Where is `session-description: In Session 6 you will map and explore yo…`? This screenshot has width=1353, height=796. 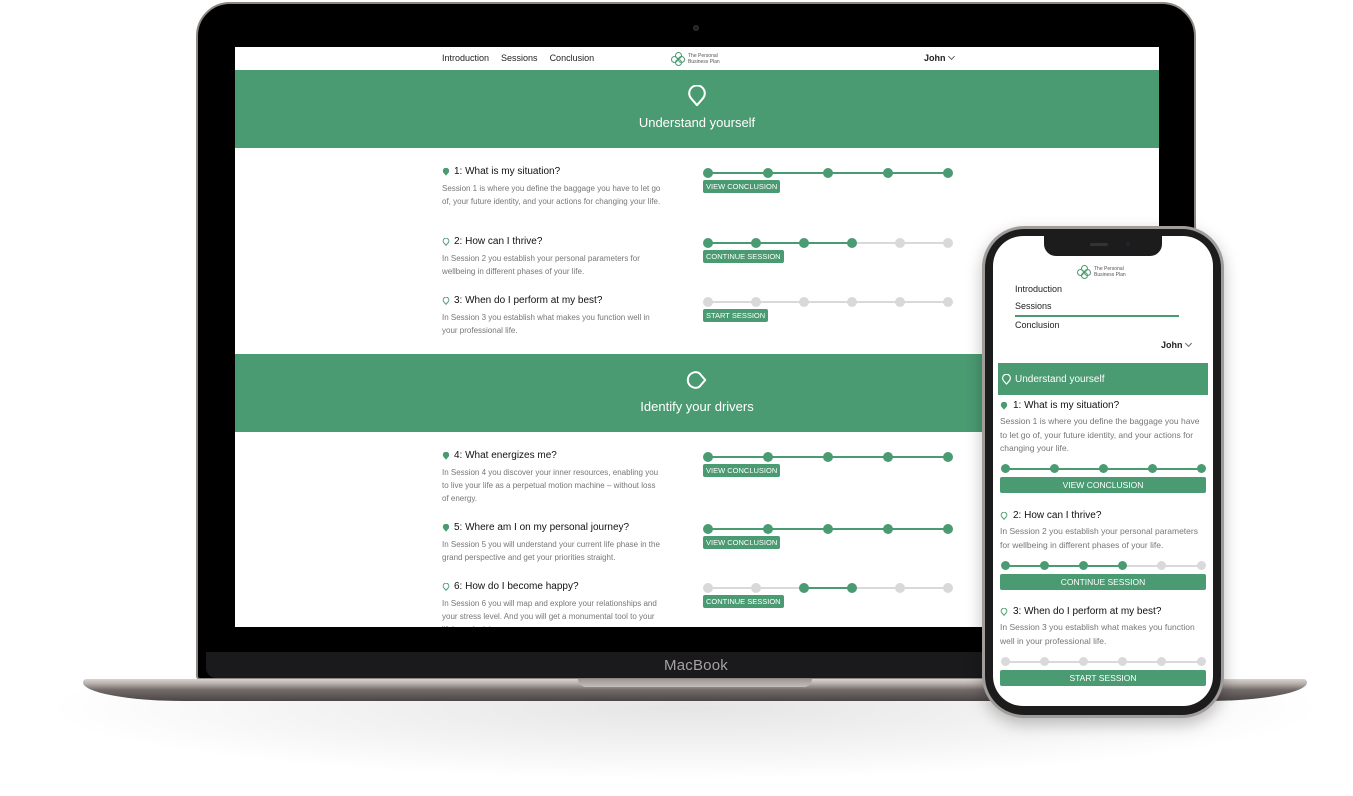
session-description: In Session 6 you will map and explore yo… is located at coordinates (549, 613).